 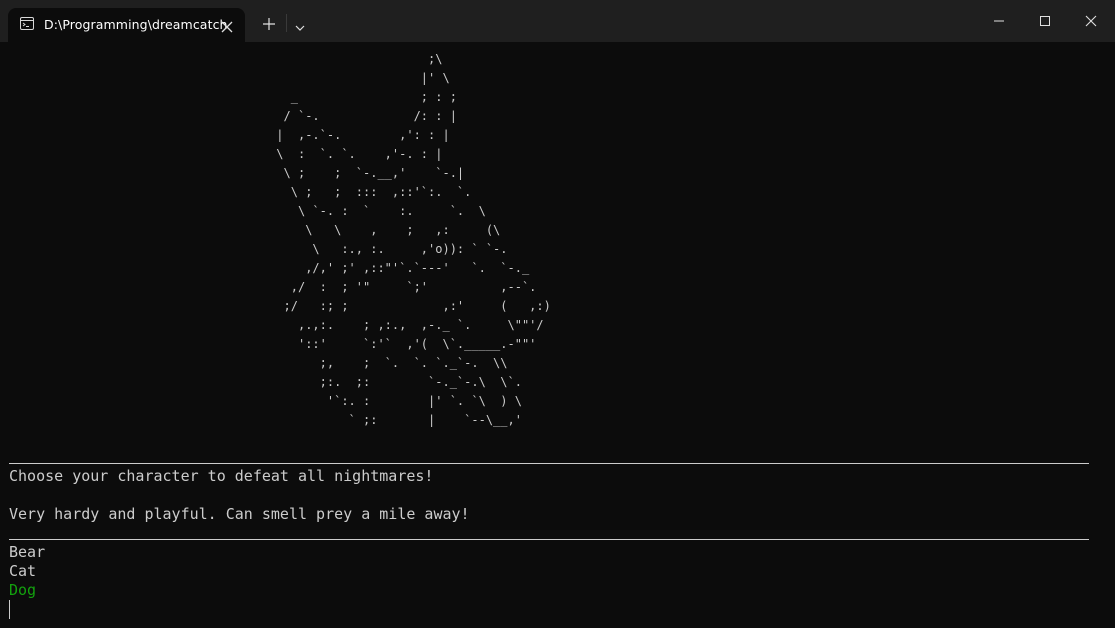 What do you see at coordinates (27, 23) in the screenshot?
I see `terminal-icon` at bounding box center [27, 23].